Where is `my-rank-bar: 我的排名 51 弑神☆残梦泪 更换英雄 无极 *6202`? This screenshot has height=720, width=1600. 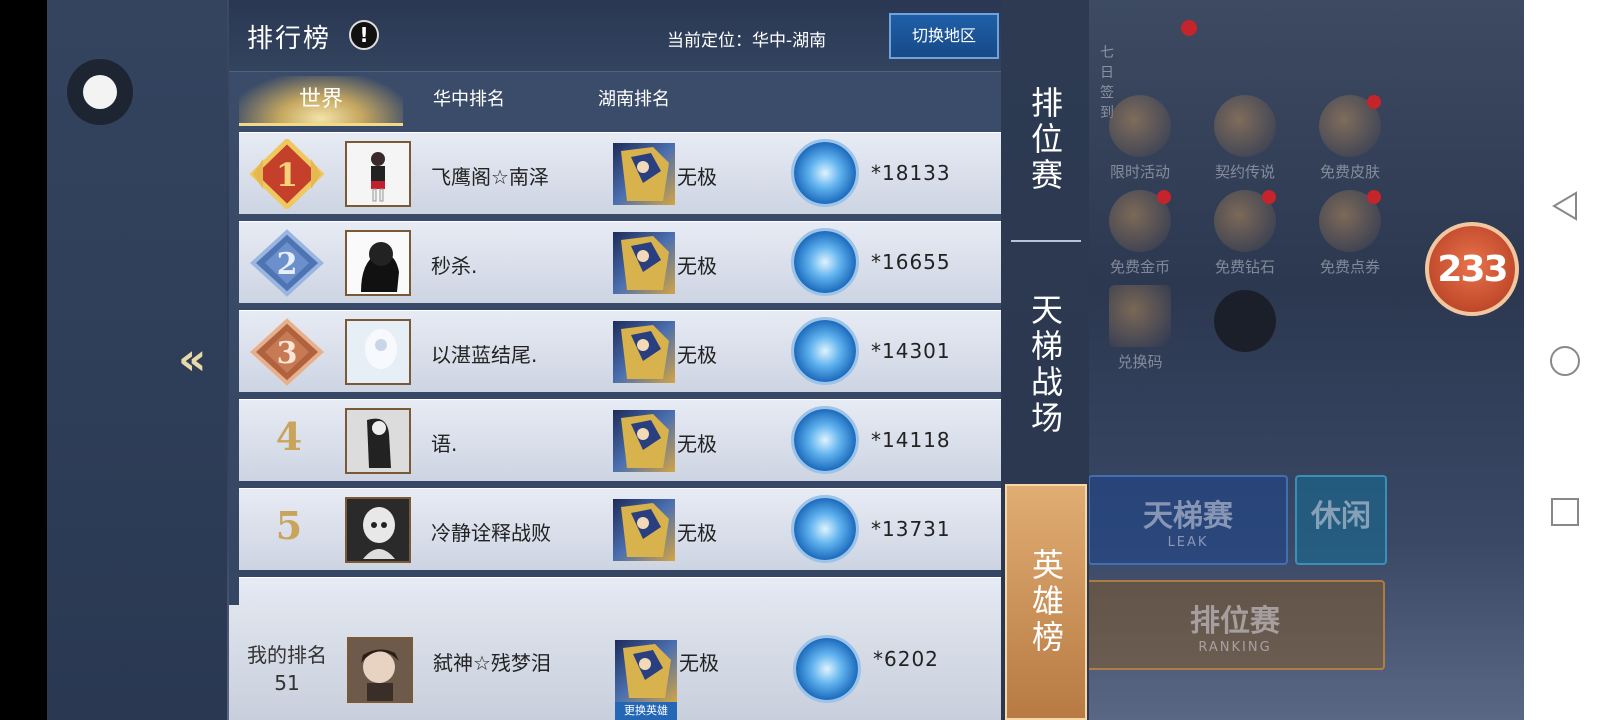
my-rank-bar: 我的排名 51 弑神☆残梦泪 更换英雄 无极 *6202 is located at coordinates (615, 662).